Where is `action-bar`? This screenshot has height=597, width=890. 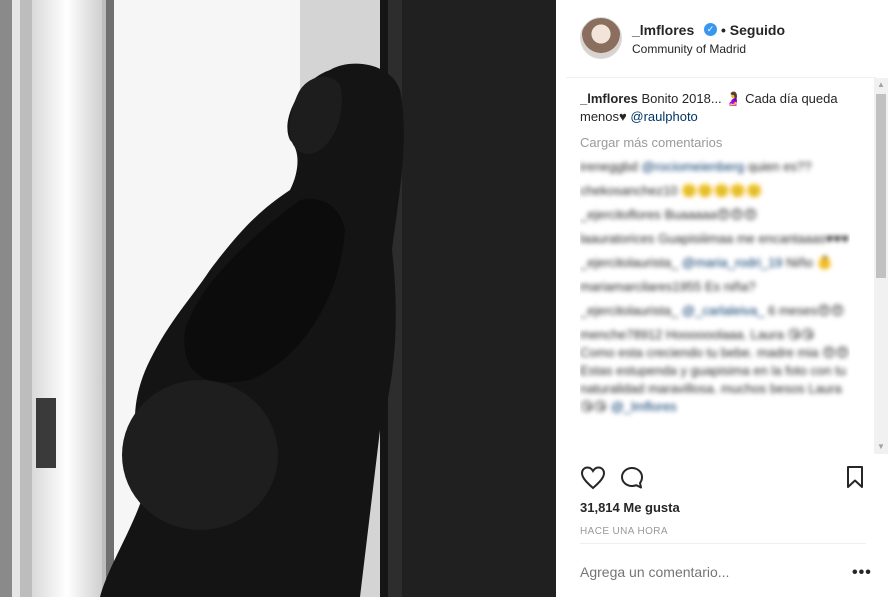
action-bar is located at coordinates (723, 478).